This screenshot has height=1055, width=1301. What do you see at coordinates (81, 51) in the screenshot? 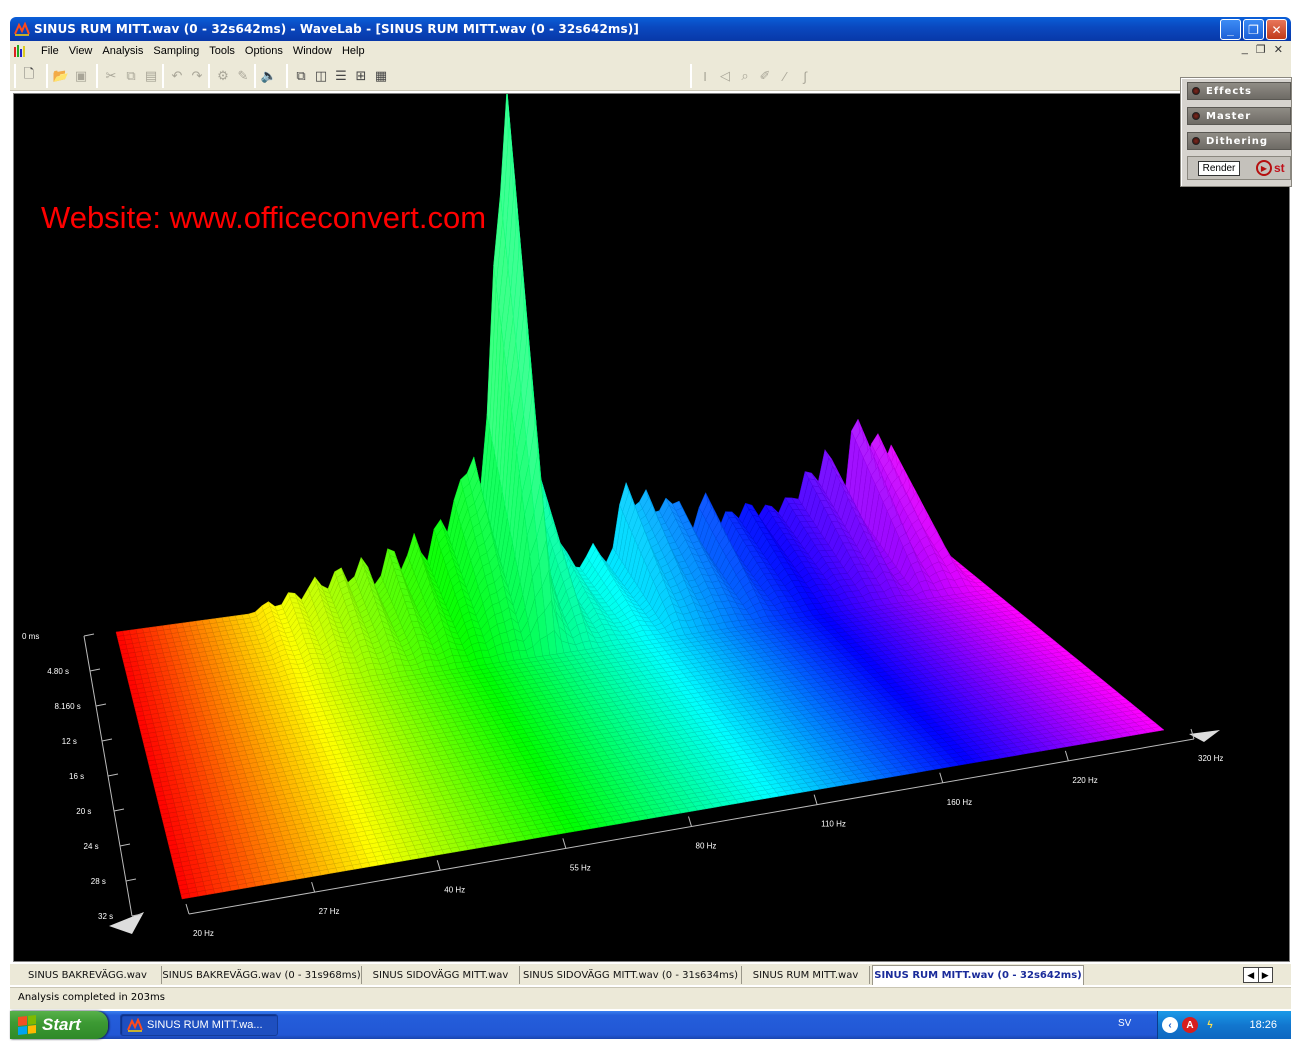
I see `menu-view: View` at bounding box center [81, 51].